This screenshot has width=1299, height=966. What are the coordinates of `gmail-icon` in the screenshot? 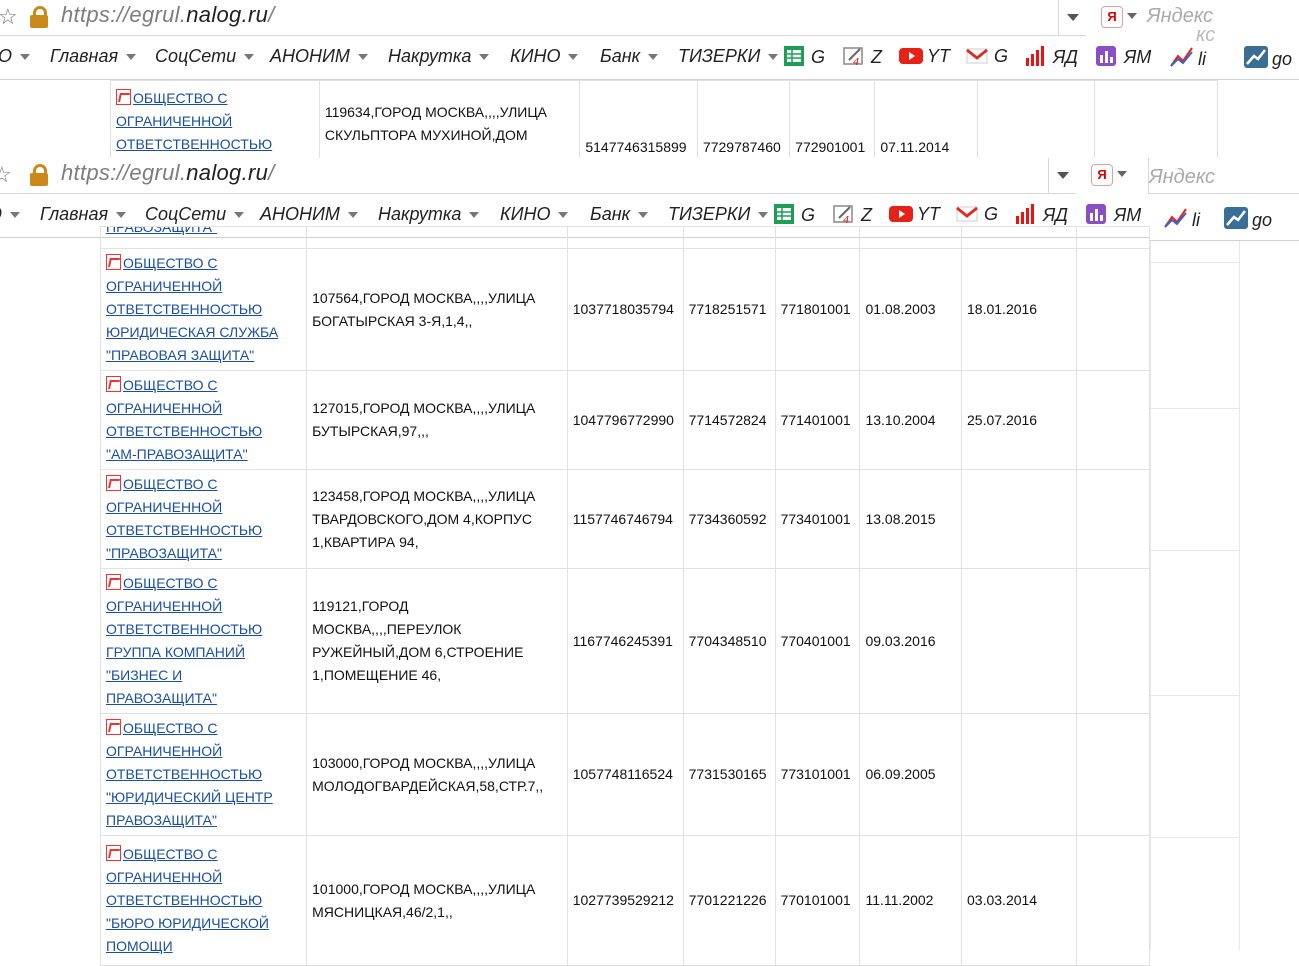 It's located at (977, 57).